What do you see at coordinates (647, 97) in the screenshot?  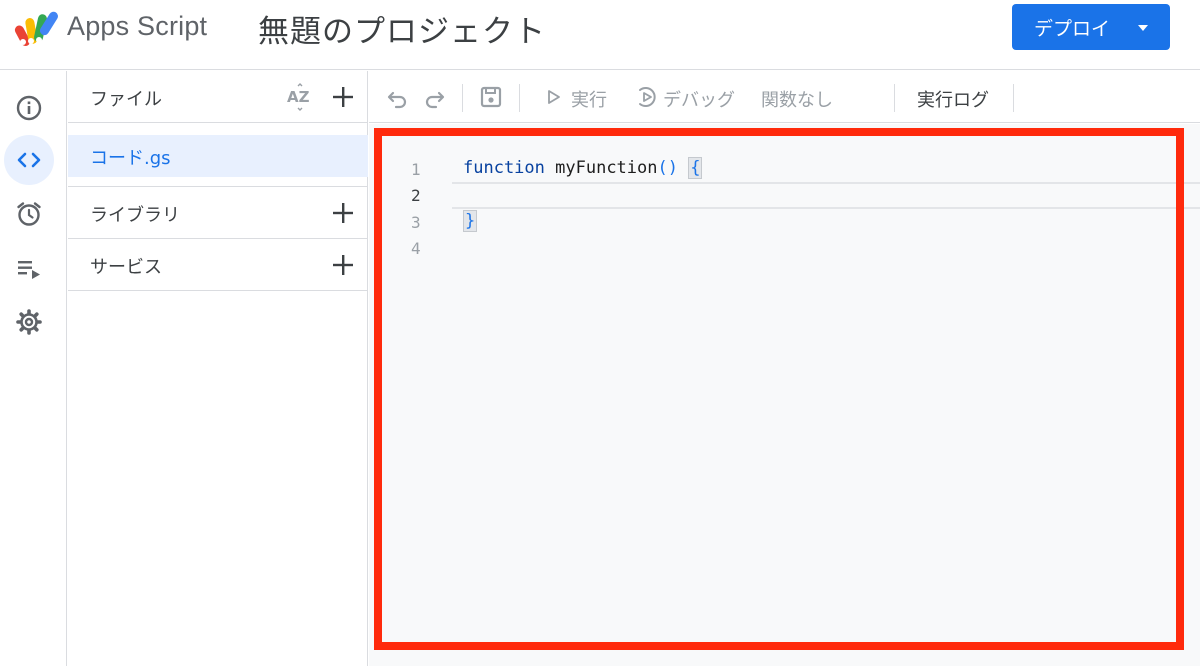 I see `debug-icon` at bounding box center [647, 97].